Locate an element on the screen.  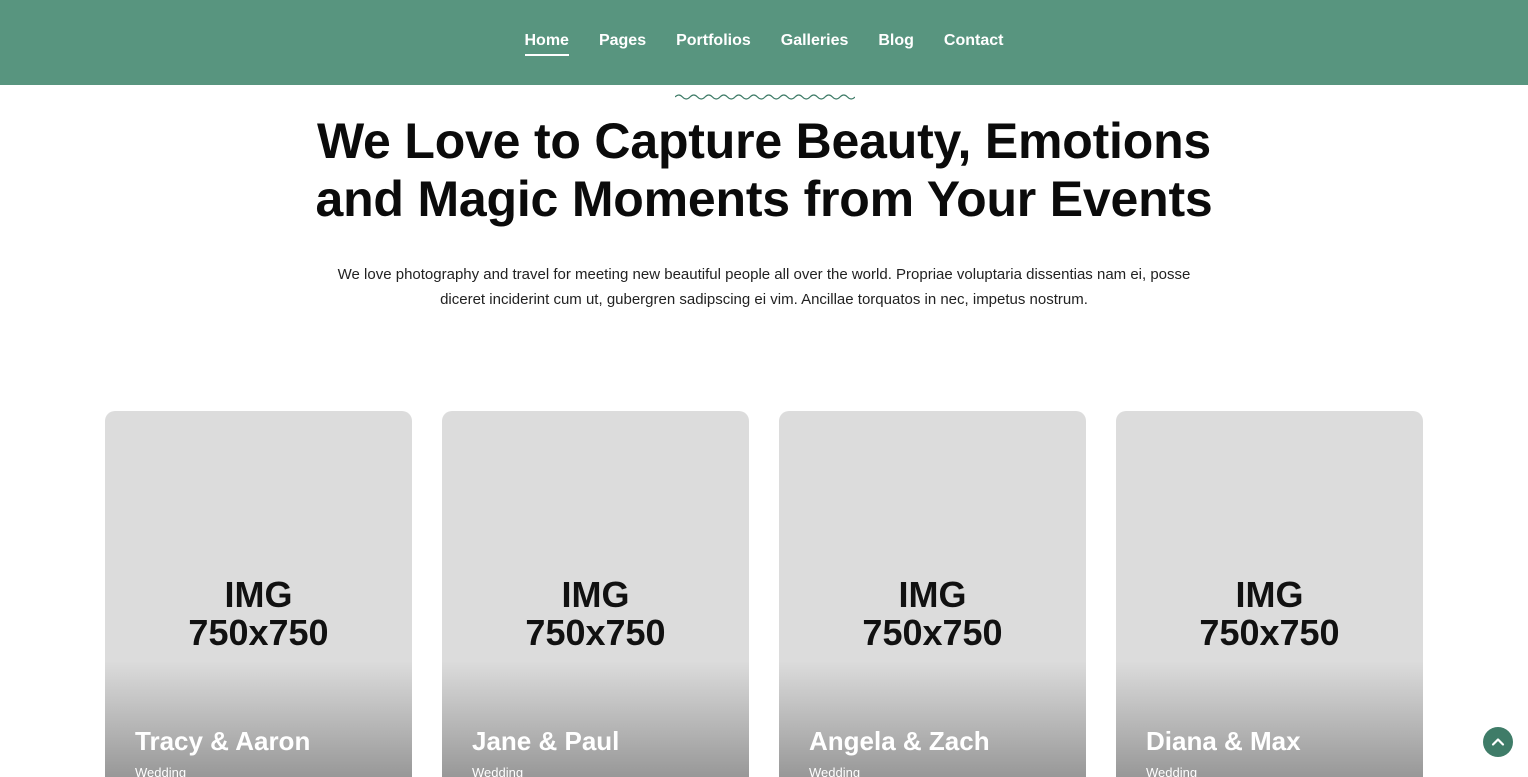
portfolio-card: IMG 750x750 Diana & Max Wedding is located at coordinates (1269, 594).